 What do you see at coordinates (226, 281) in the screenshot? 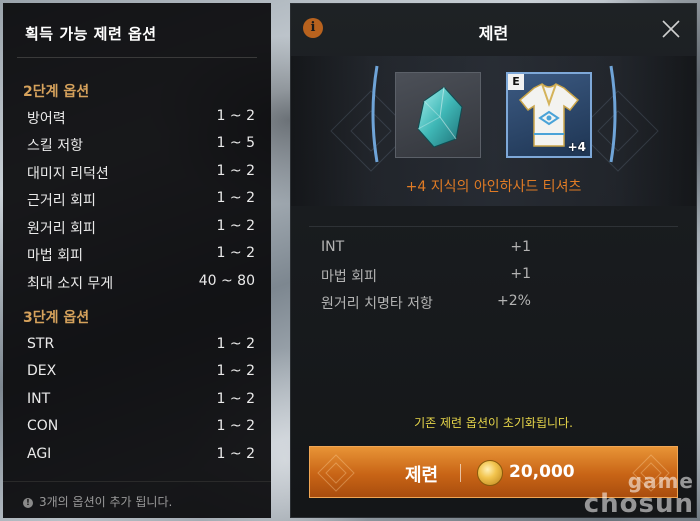
I see `option-range: 40 ~ 80` at bounding box center [226, 281].